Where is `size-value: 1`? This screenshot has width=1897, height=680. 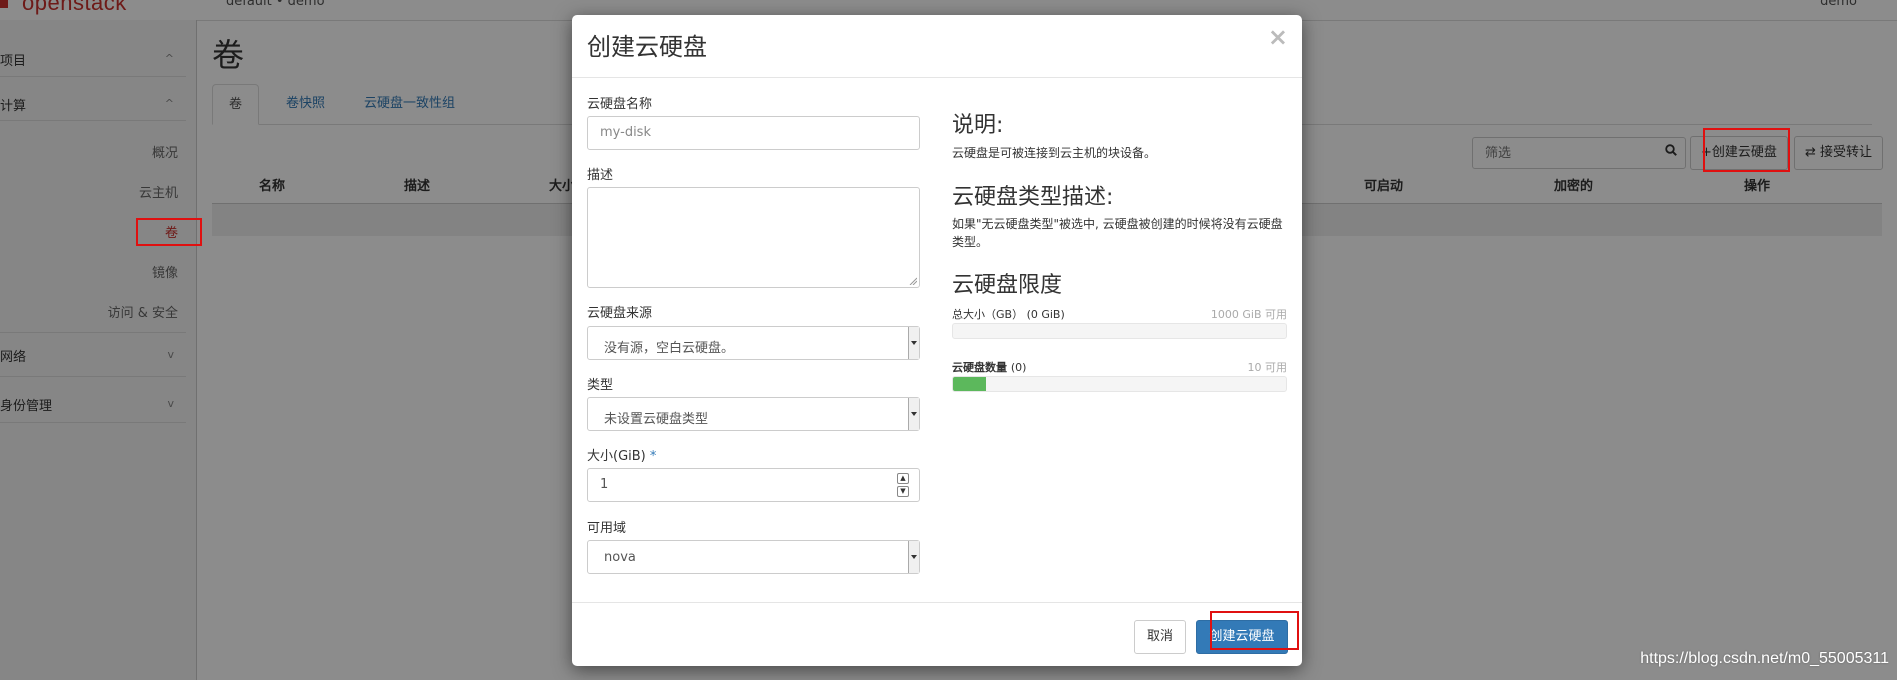
size-value: 1 is located at coordinates (604, 484).